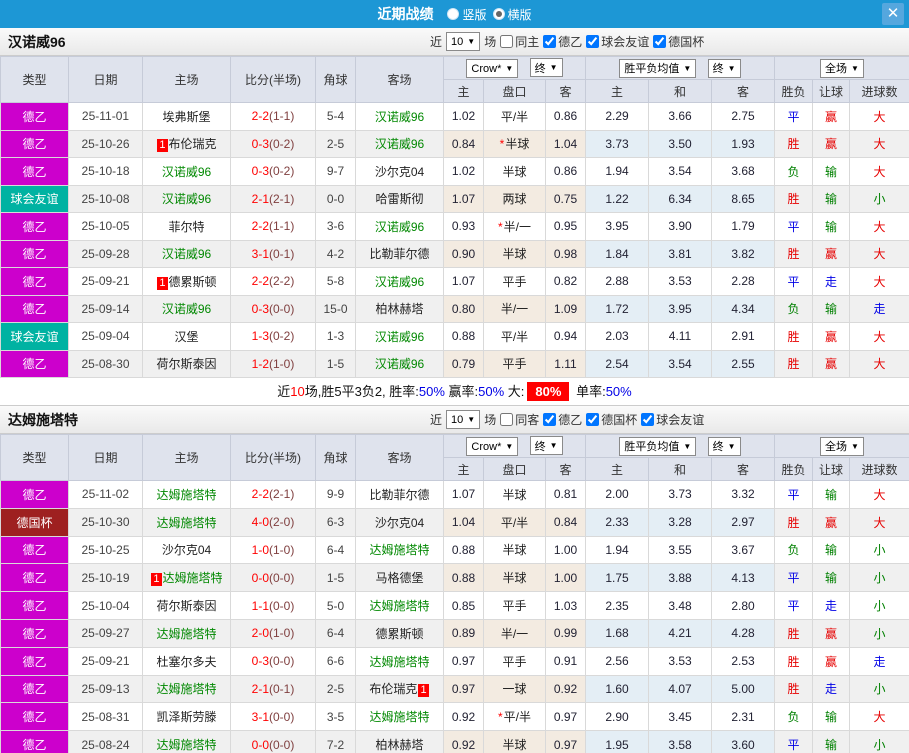 This screenshot has height=753, width=909. I want to click on away-team: 沙尔克04, so click(399, 171).